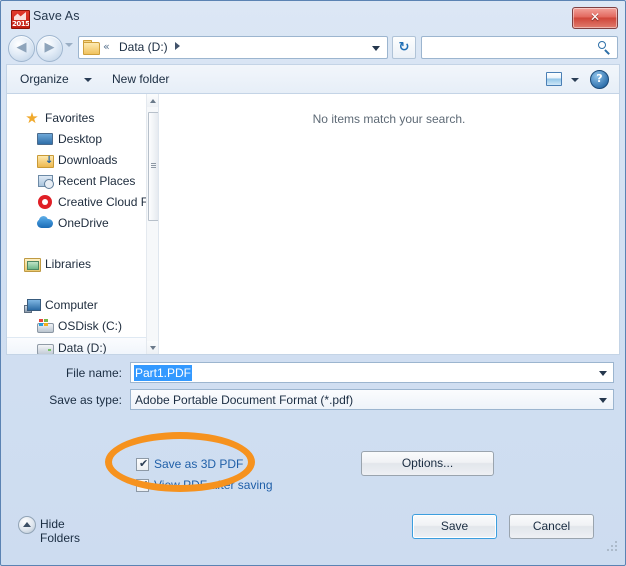 Image resolution: width=626 pixels, height=566 pixels. I want to click on breadcrumb-overflow-icon: «, so click(106, 46).